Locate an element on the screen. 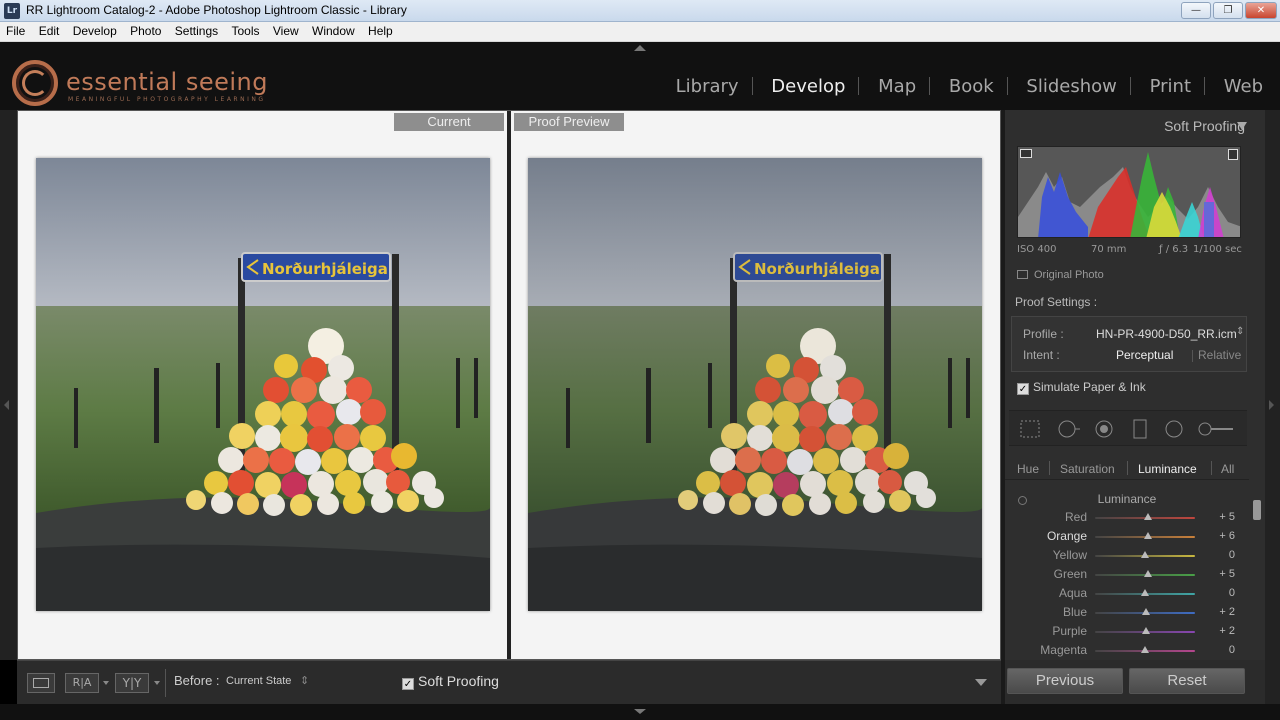 This screenshot has width=1280, height=720. copy-settings-button: Y|Y is located at coordinates (132, 683).